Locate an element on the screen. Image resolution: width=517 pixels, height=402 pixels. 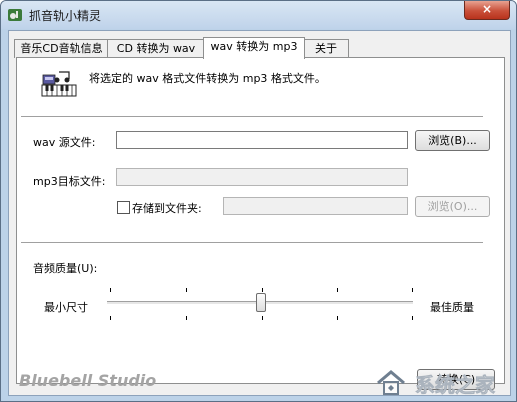
tab-about: 关于 is located at coordinates (326, 48).